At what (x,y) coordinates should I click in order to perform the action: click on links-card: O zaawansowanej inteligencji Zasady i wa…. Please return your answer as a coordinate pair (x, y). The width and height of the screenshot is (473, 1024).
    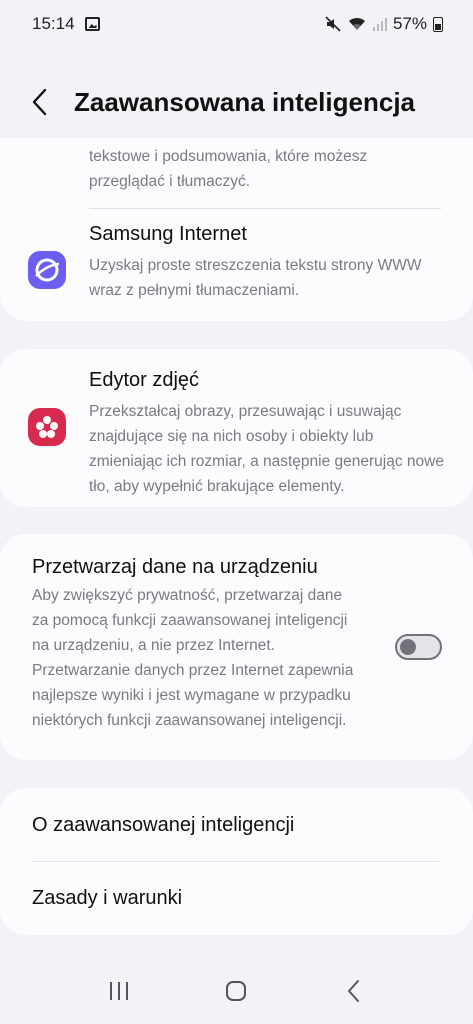
    Looking at the image, I should click on (236, 861).